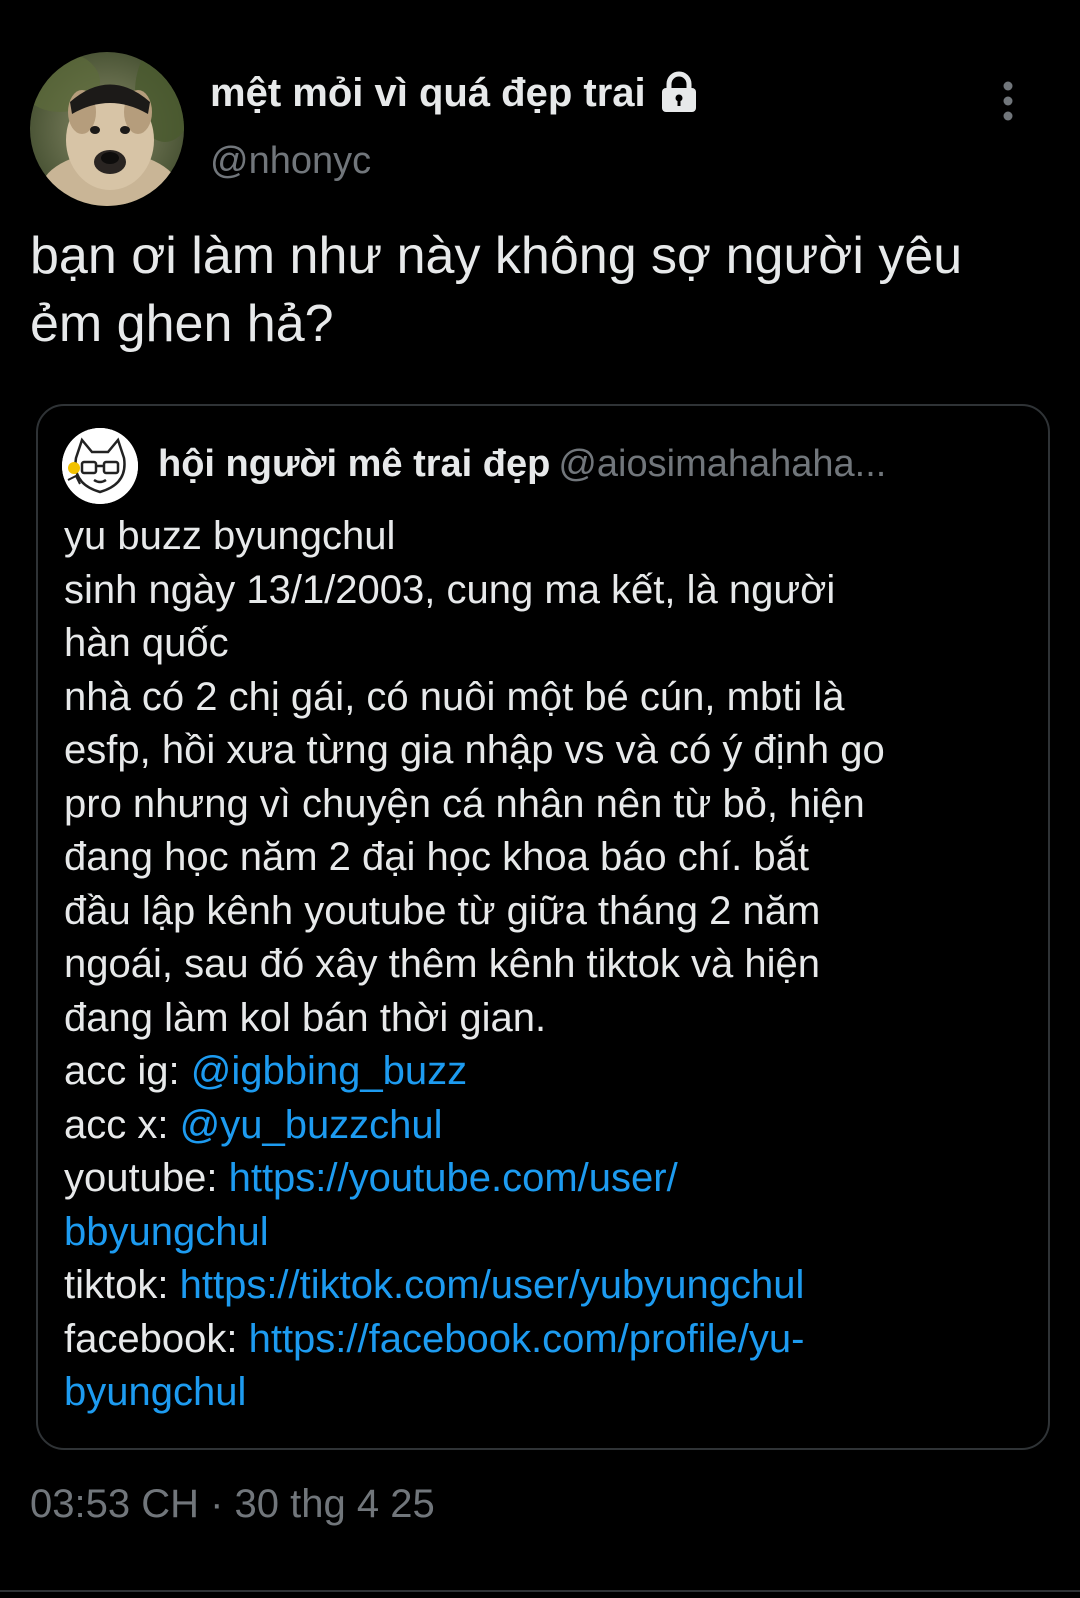 Image resolution: width=1080 pixels, height=1598 pixels. I want to click on facebook-link-continued: byungchul, so click(155, 1392).